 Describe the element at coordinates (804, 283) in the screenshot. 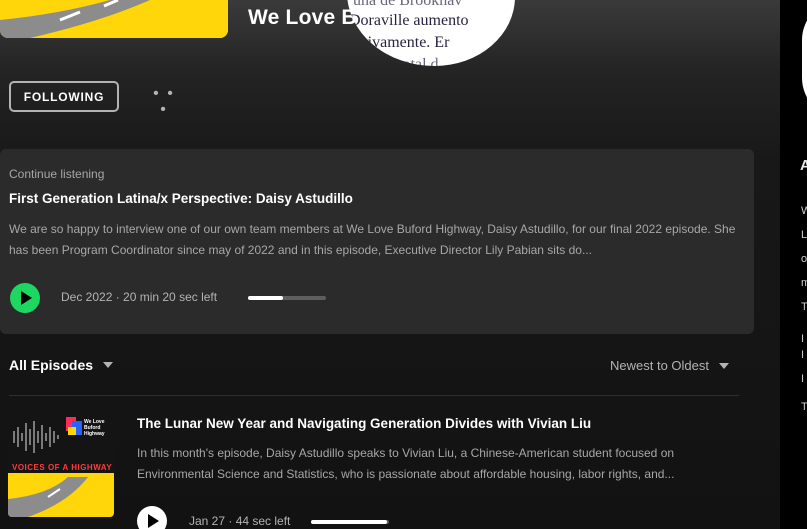

I see `panel-text: m` at that location.